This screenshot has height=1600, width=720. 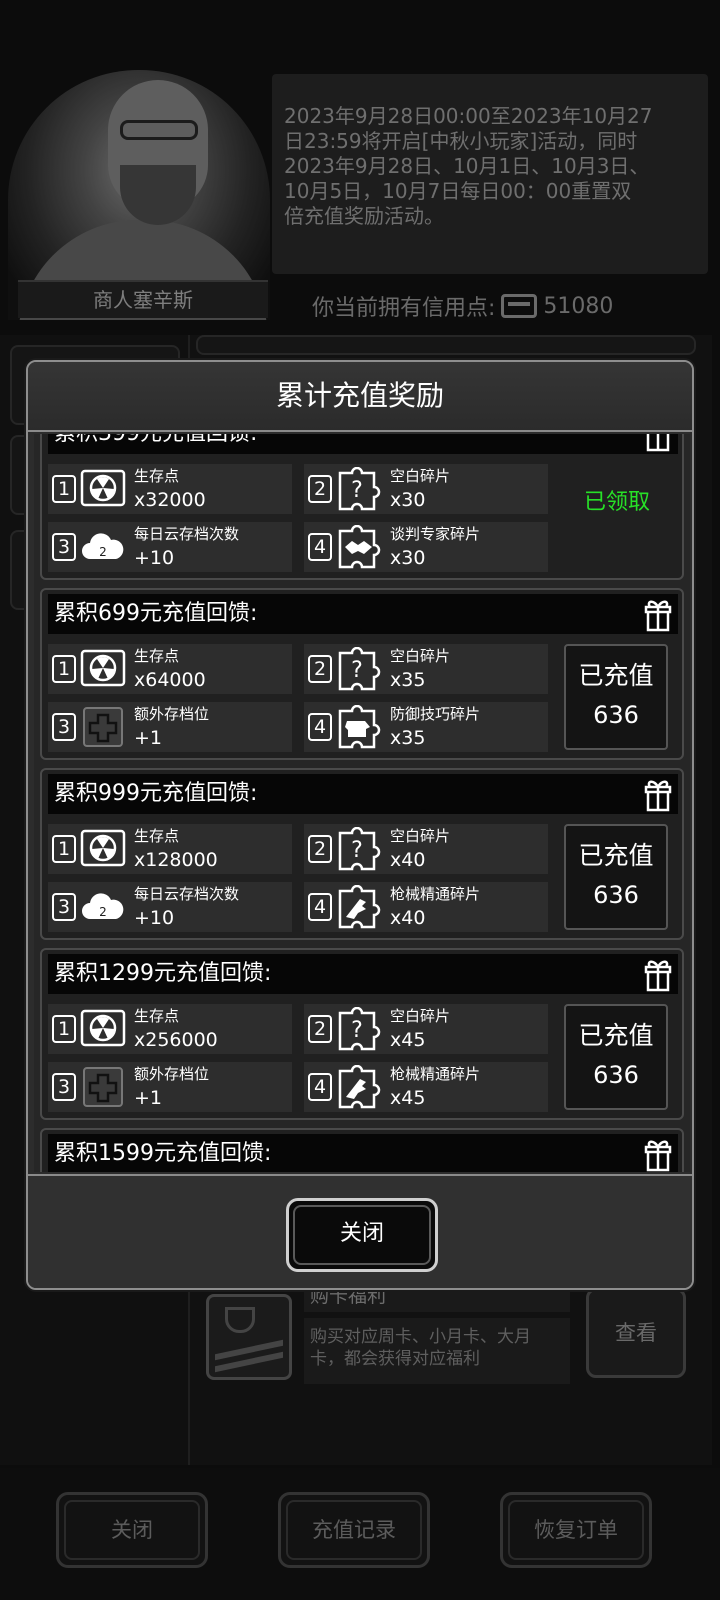 I want to click on notice-line: 2023年9月28日、10月1日、10月3日、, so click(x=467, y=166).